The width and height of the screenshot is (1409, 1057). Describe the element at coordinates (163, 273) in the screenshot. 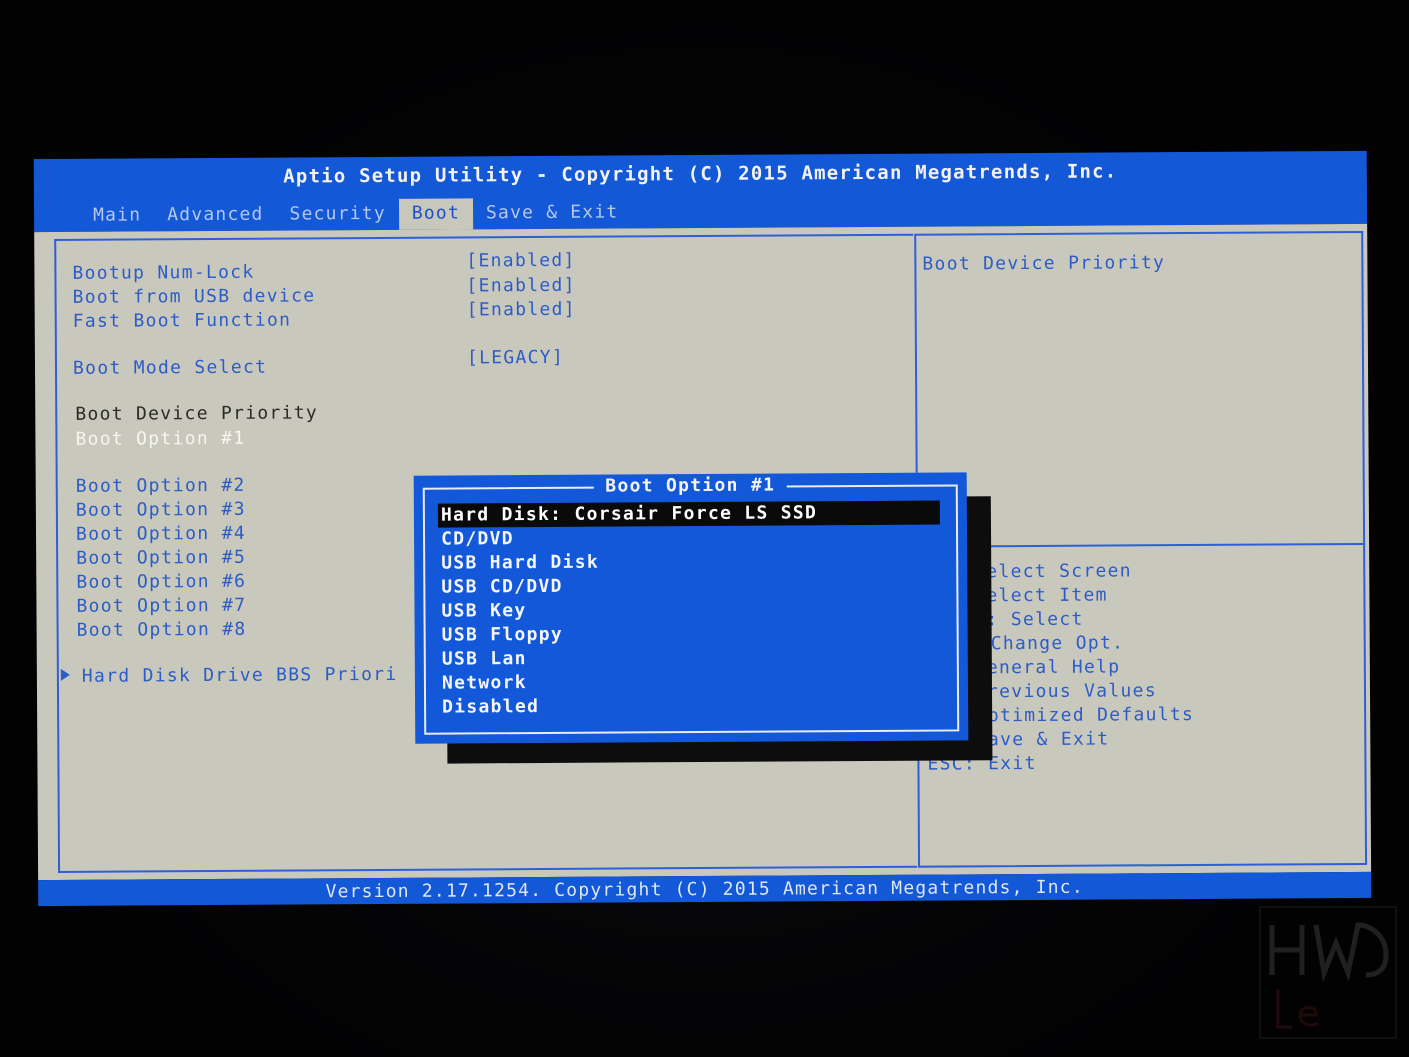

I see `setting-label-bootup-numlock: Bootup Num-Lock` at that location.